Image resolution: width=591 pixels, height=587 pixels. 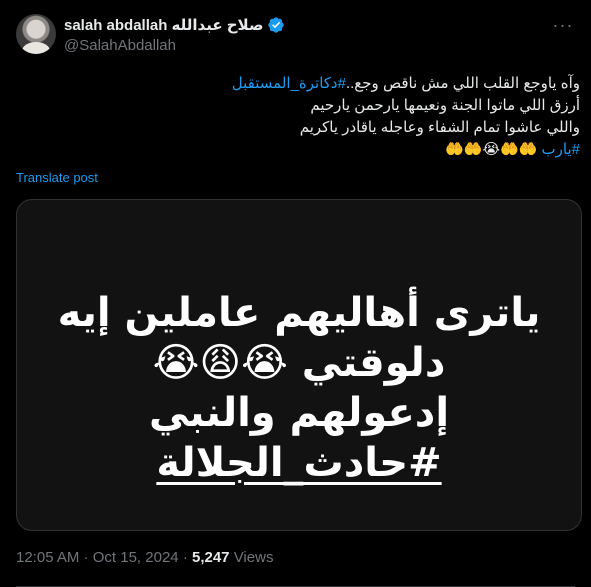 What do you see at coordinates (563, 27) in the screenshot?
I see `more-options-icon: ···` at bounding box center [563, 27].